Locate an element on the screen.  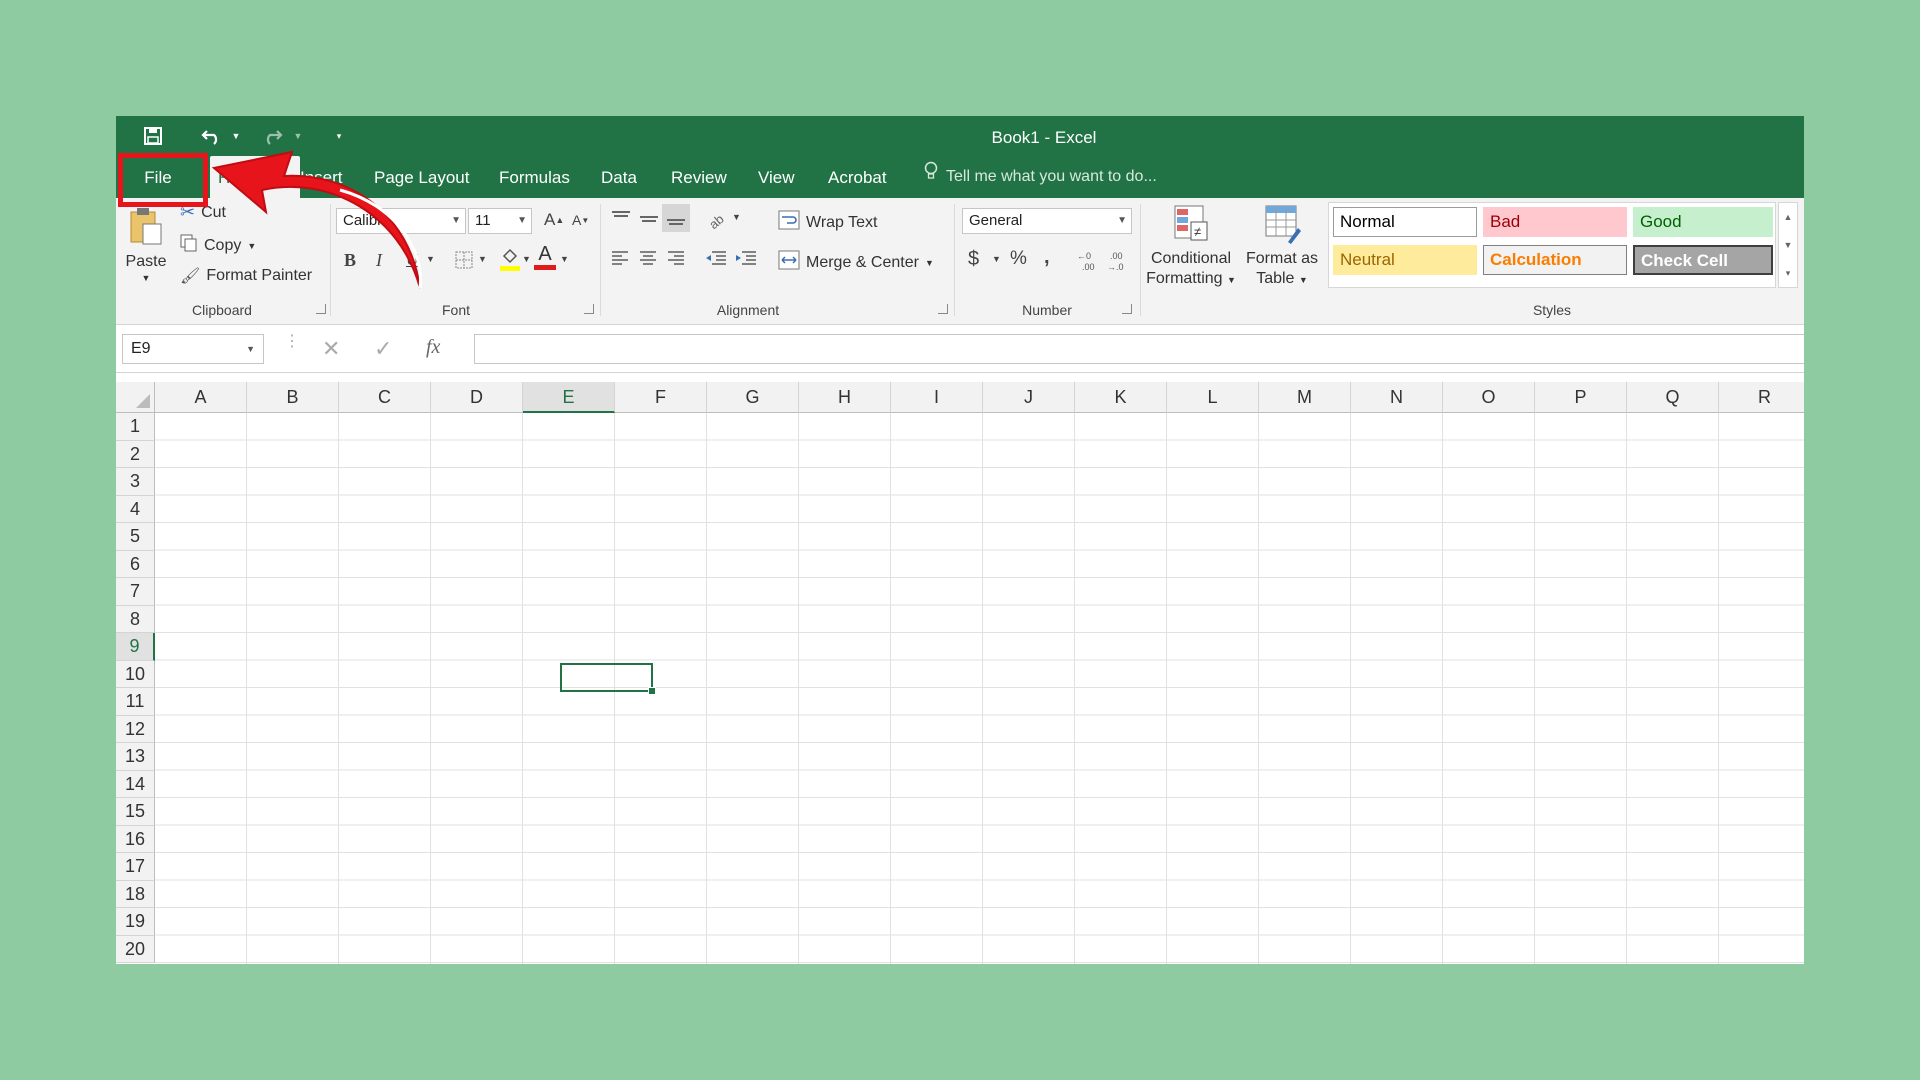
row-header-5: 5 is located at coordinates (135, 537).